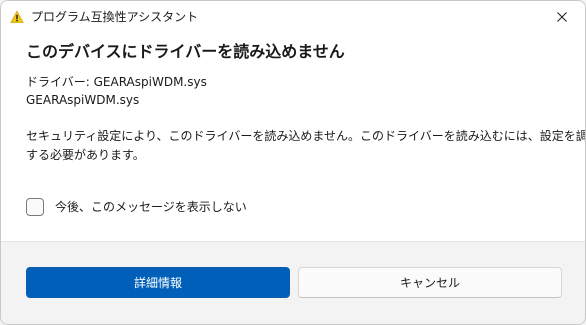  I want to click on driver-filename: GEARAspiWDM.sys, so click(83, 100).